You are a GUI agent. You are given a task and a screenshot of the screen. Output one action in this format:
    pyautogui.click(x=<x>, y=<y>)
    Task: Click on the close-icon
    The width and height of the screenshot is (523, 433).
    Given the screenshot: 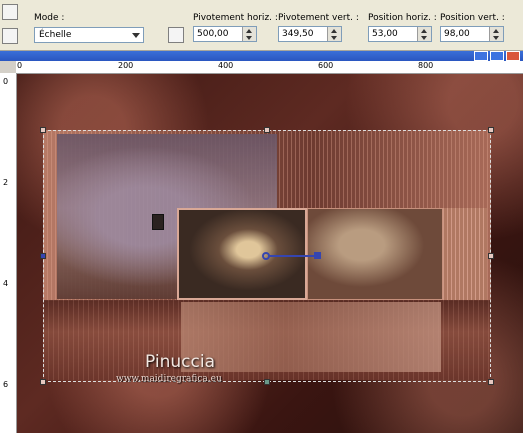 What is the action you would take?
    pyautogui.click(x=513, y=56)
    